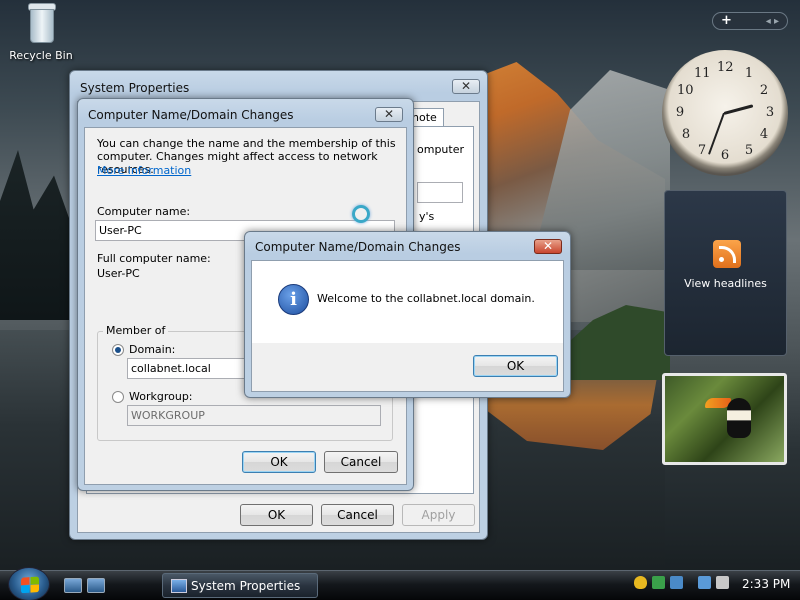  Describe the element at coordinates (118, 273) in the screenshot. I see `full-computer-name-value: User-PC` at that location.